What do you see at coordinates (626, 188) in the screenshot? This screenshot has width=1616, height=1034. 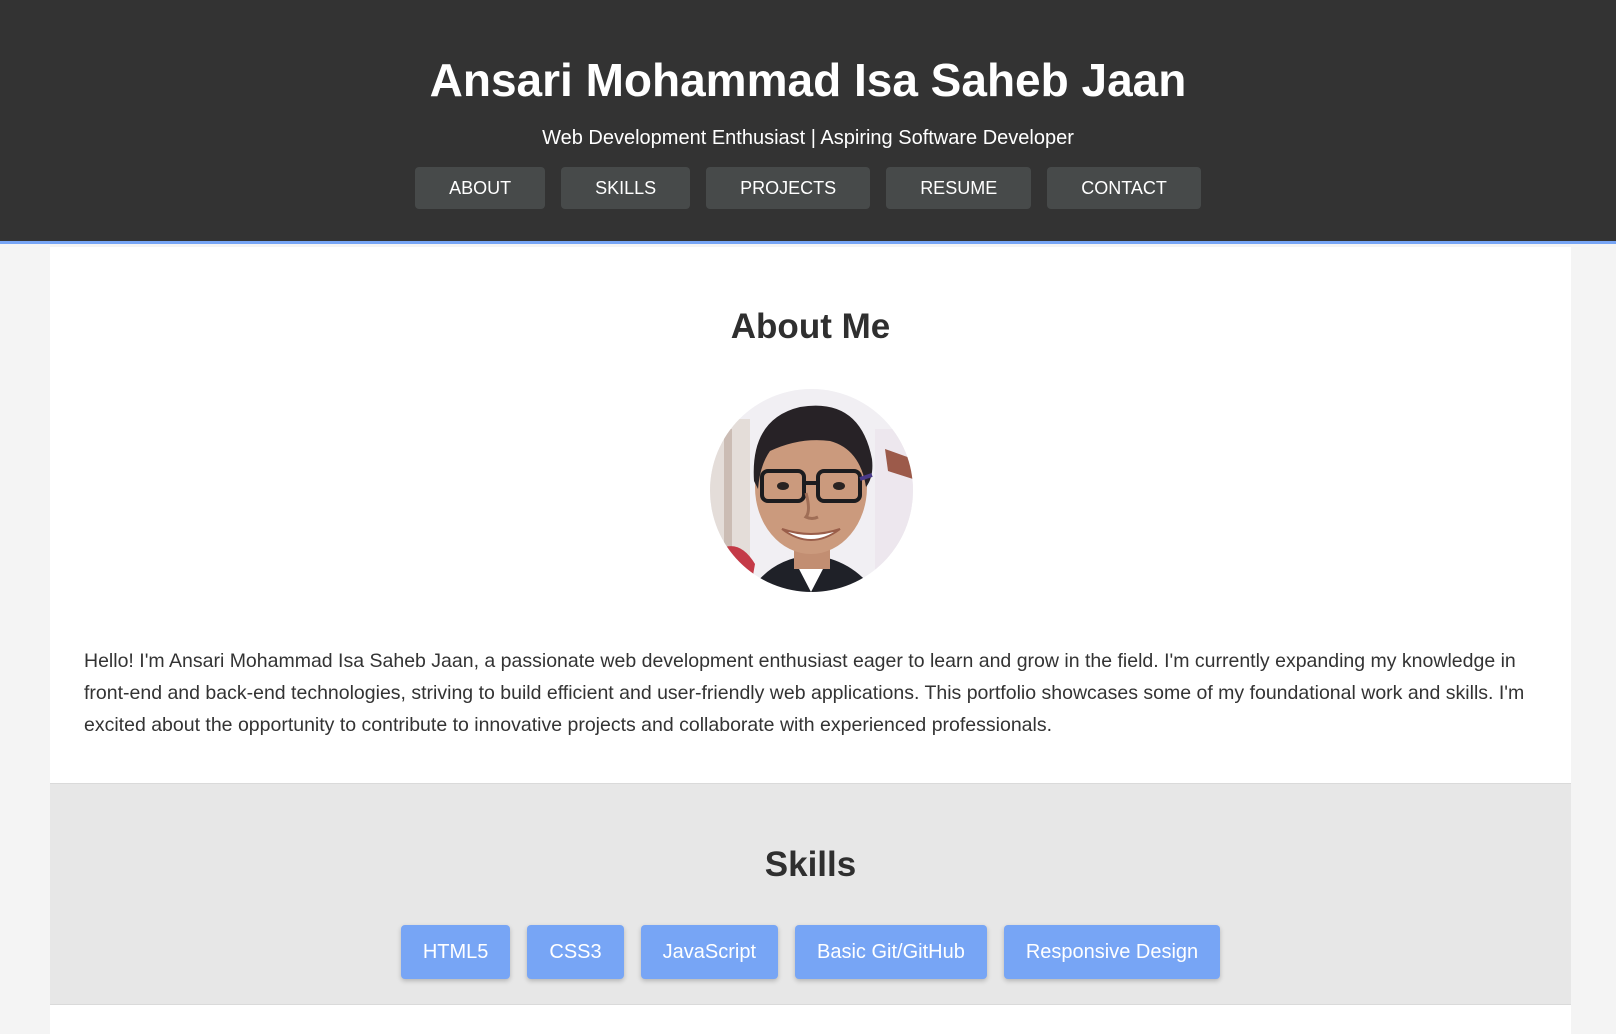 I see `nav-link-skills: SKILLS` at bounding box center [626, 188].